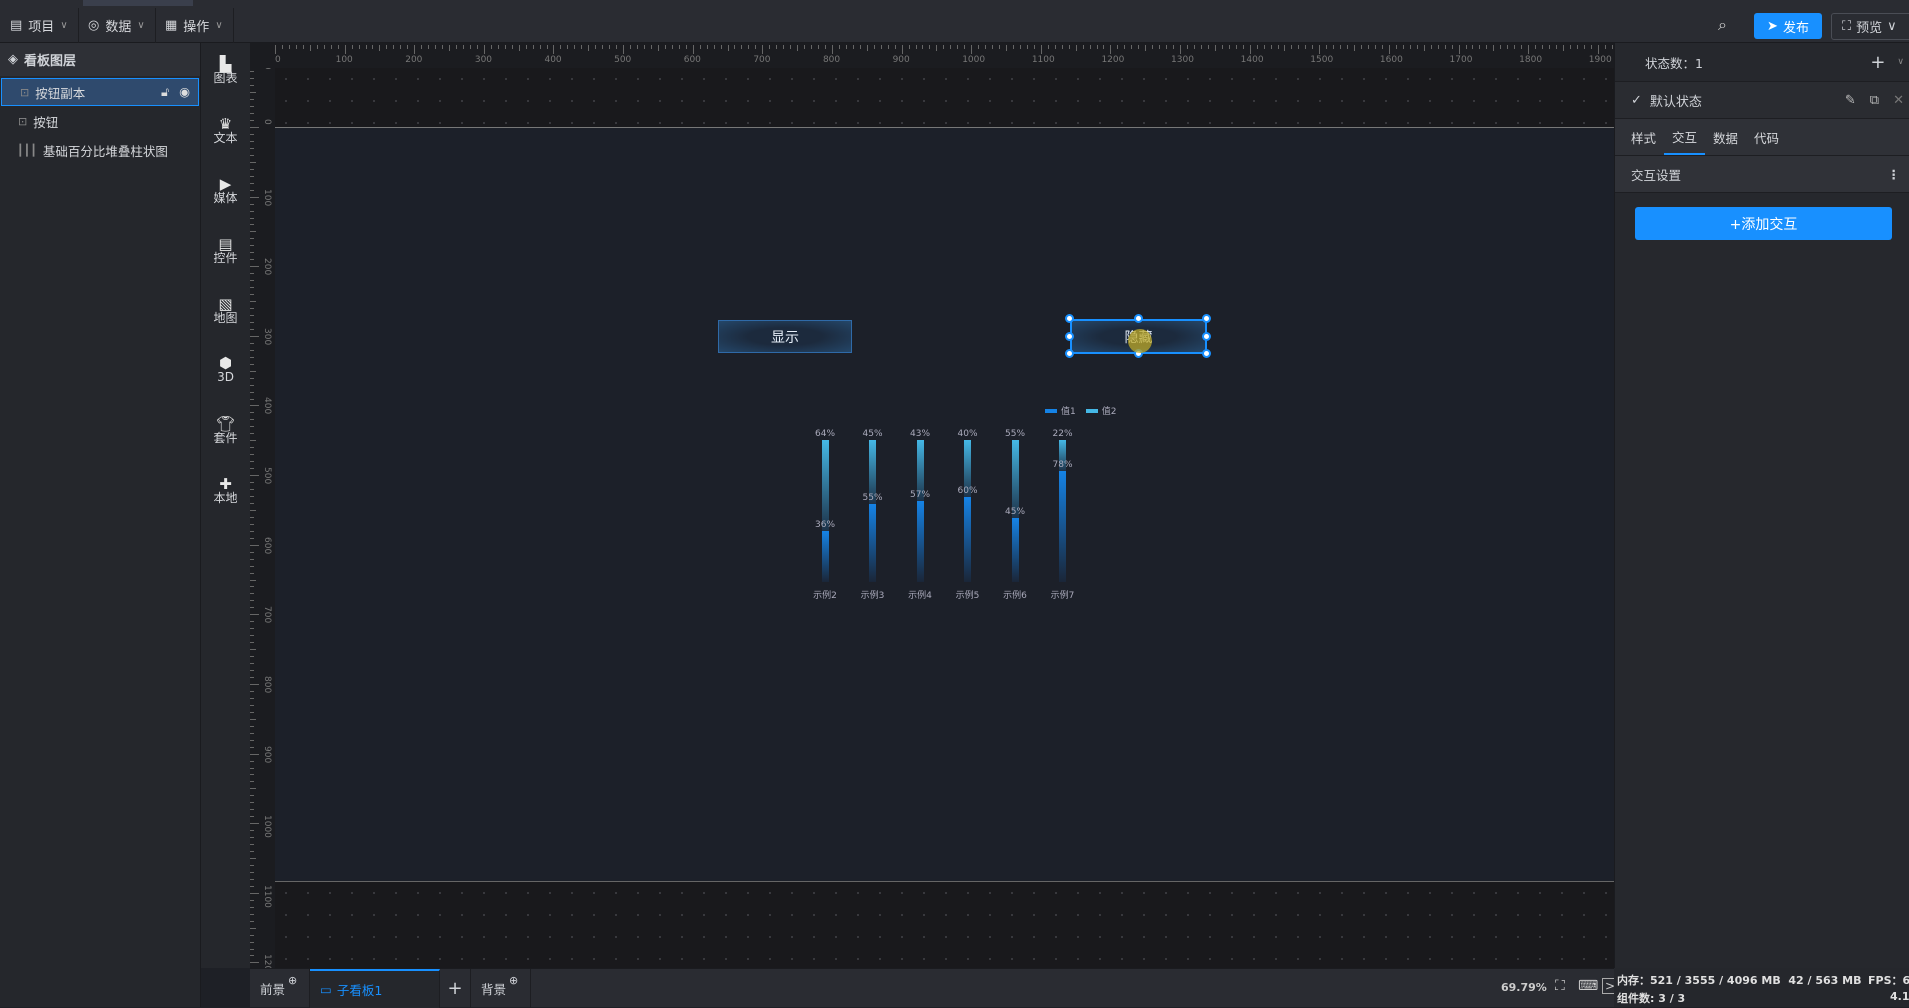 Image resolution: width=1909 pixels, height=1008 pixels. Describe the element at coordinates (225, 131) in the screenshot. I see `tool-text: ♛ 文本` at that location.